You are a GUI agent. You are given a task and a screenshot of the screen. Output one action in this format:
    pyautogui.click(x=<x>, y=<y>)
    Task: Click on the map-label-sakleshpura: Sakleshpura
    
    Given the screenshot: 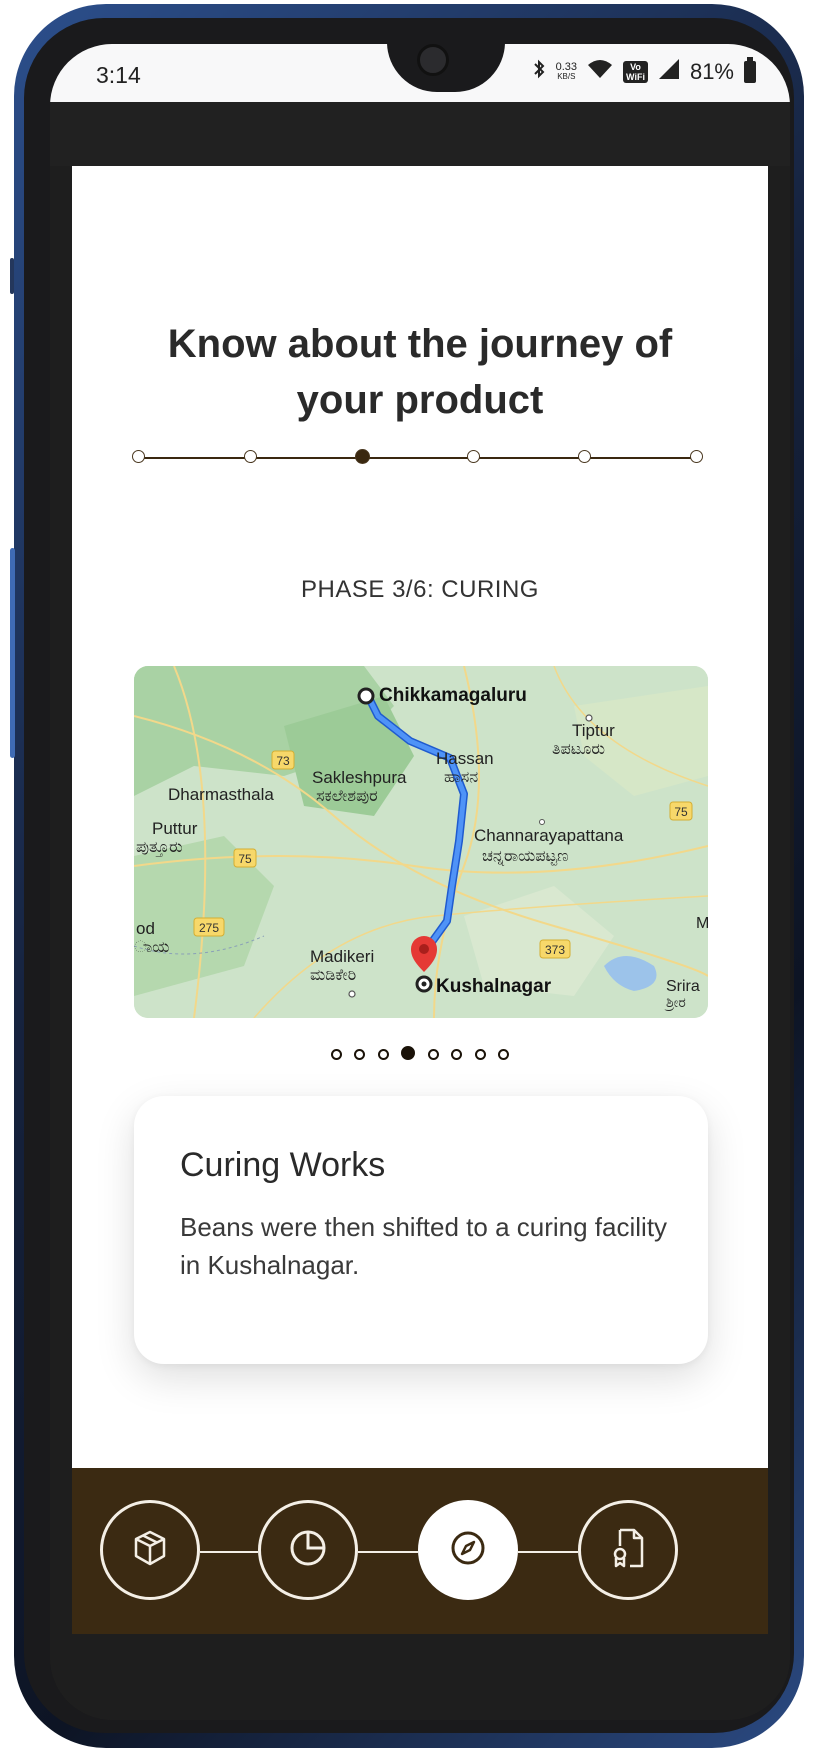 What is the action you would take?
    pyautogui.click(x=359, y=777)
    